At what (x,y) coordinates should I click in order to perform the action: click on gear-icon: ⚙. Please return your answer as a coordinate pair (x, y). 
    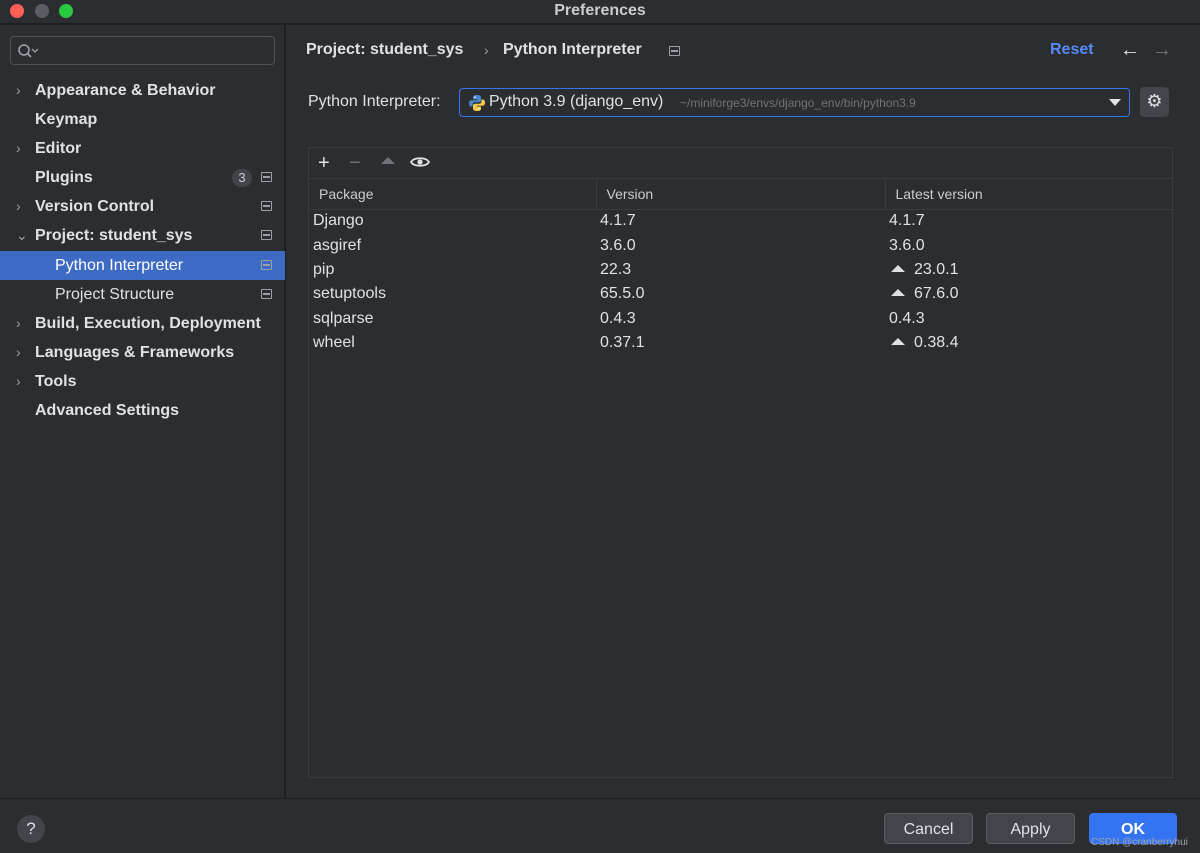
    Looking at the image, I should click on (1154, 101).